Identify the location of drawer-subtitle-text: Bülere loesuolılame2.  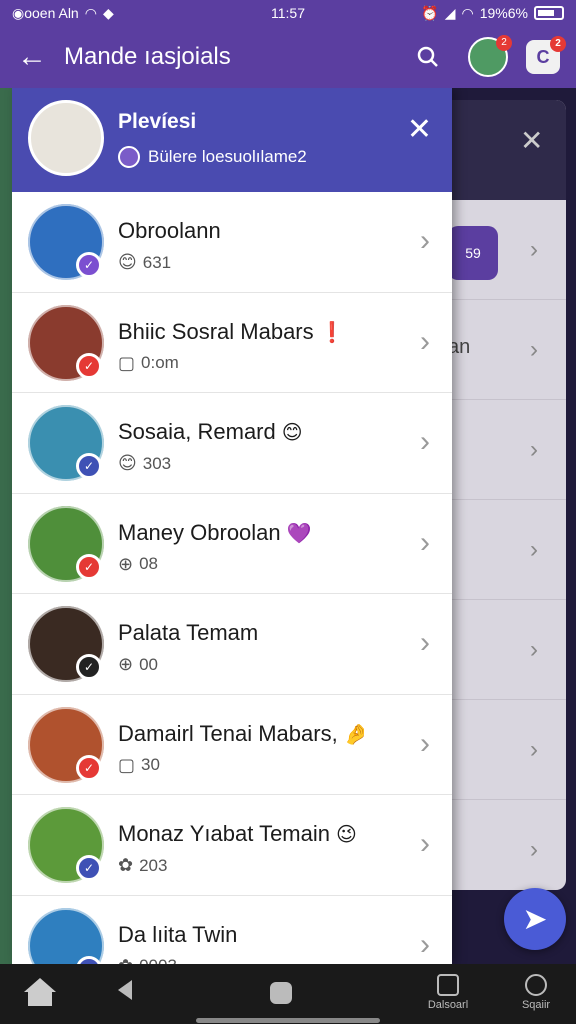
(227, 156).